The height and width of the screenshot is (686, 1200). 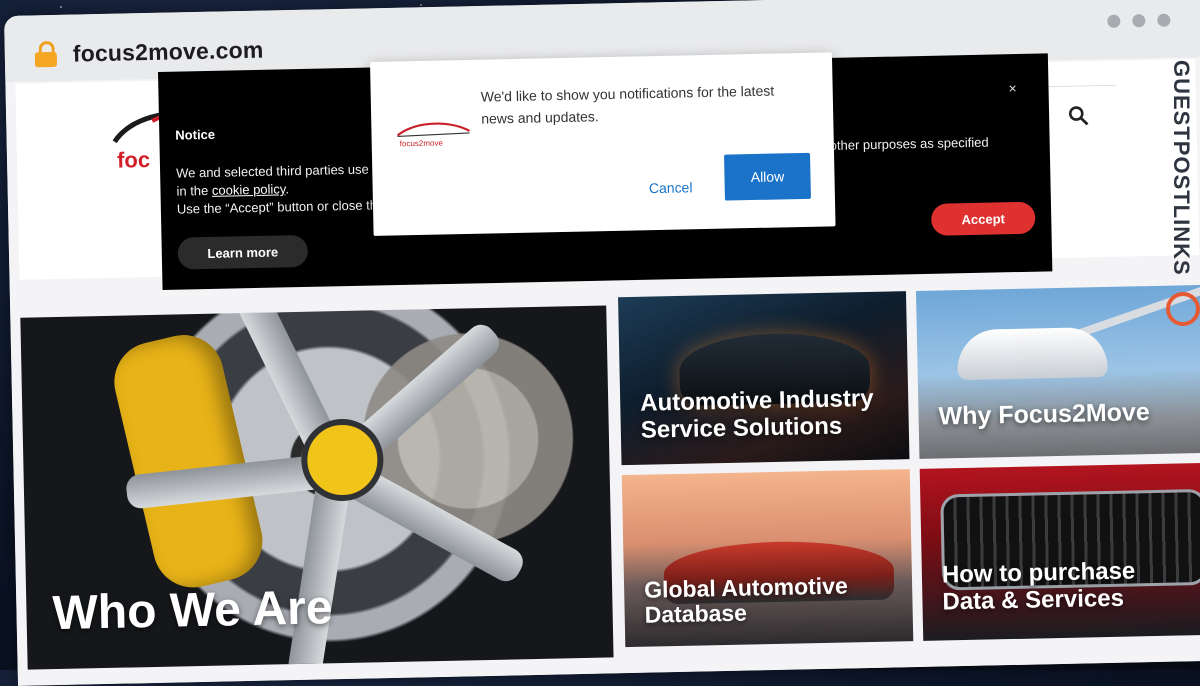 What do you see at coordinates (1078, 115) in the screenshot?
I see `search-icon` at bounding box center [1078, 115].